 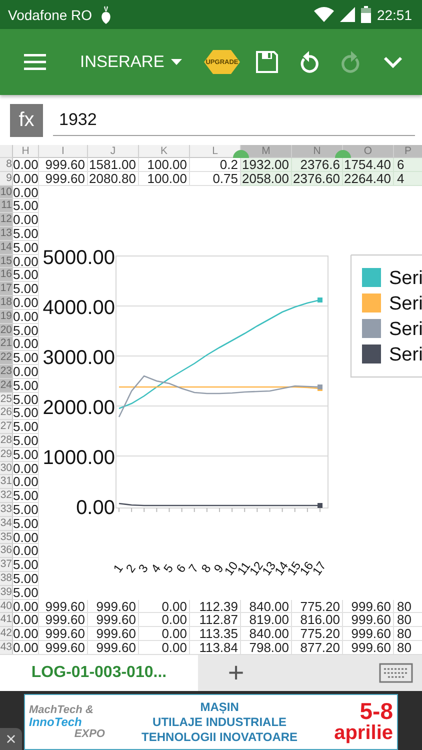 I want to click on row-header: 38, so click(x=6, y=579).